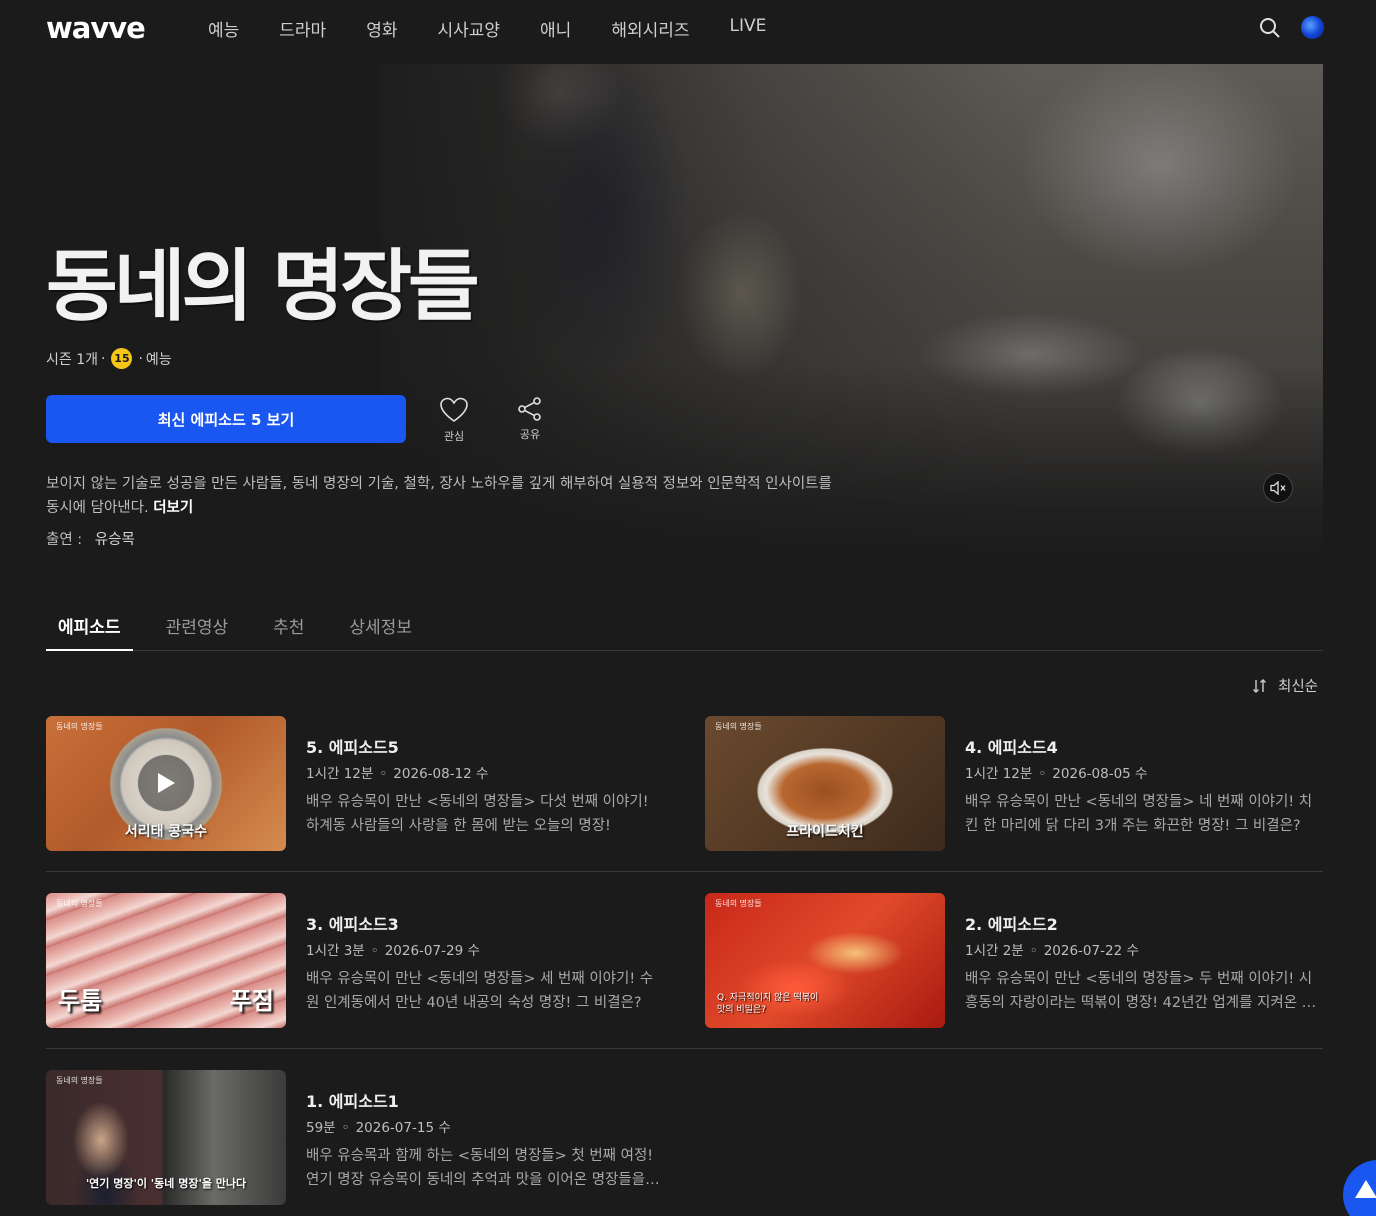 The width and height of the screenshot is (1376, 1216). I want to click on play-icon, so click(166, 783).